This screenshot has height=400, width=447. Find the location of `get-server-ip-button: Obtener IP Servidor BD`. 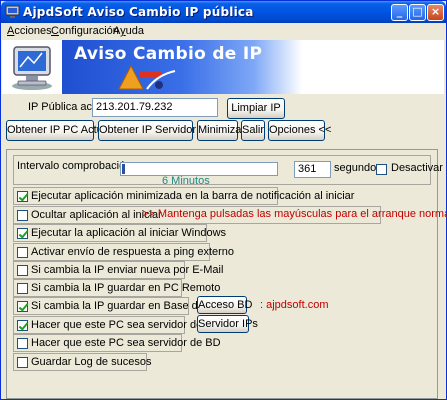

get-server-ip-button: Obtener IP Servidor BD is located at coordinates (156, 130).